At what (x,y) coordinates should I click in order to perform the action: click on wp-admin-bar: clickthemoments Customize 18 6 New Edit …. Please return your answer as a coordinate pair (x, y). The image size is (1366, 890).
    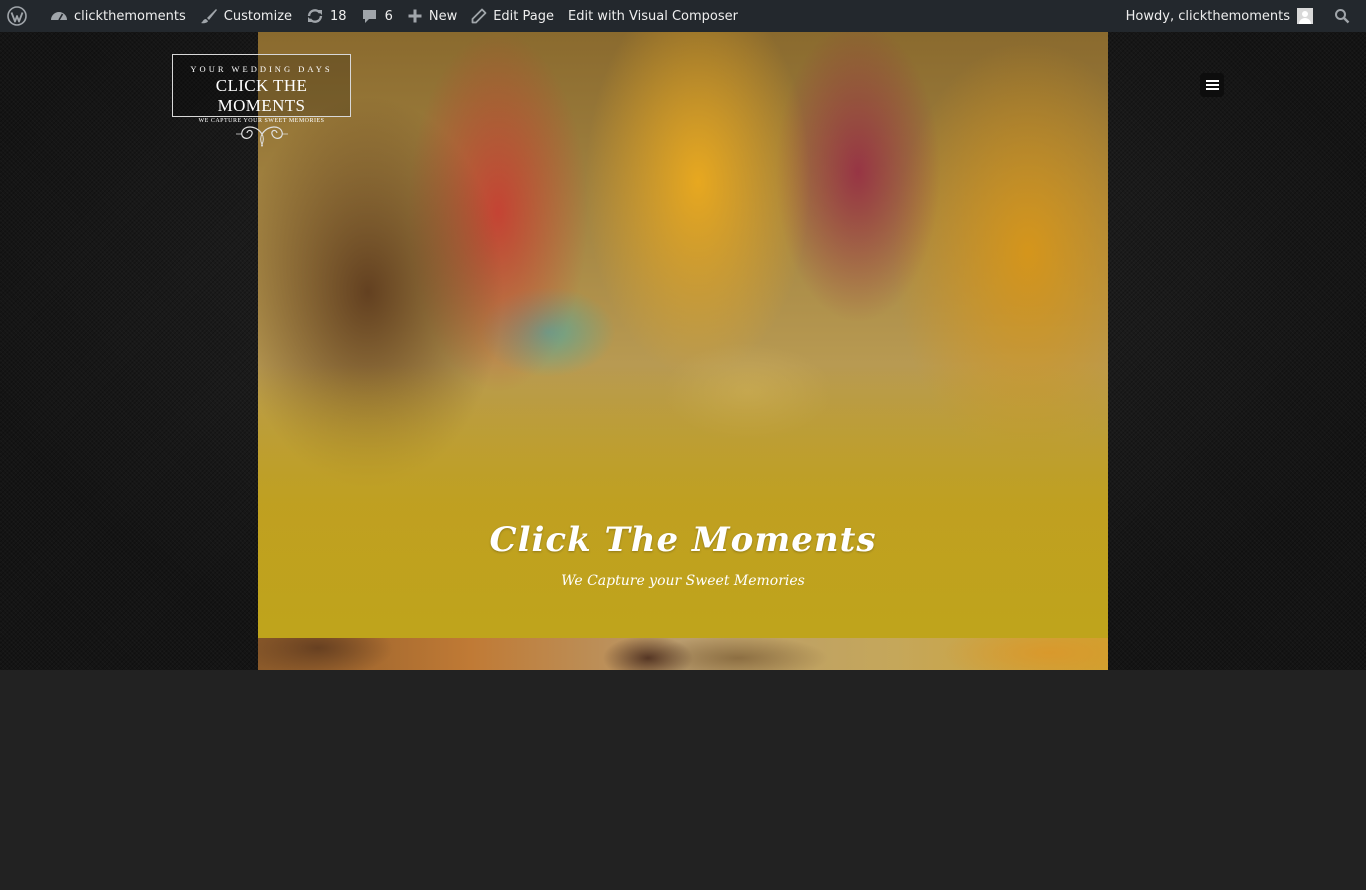
    Looking at the image, I should click on (683, 16).